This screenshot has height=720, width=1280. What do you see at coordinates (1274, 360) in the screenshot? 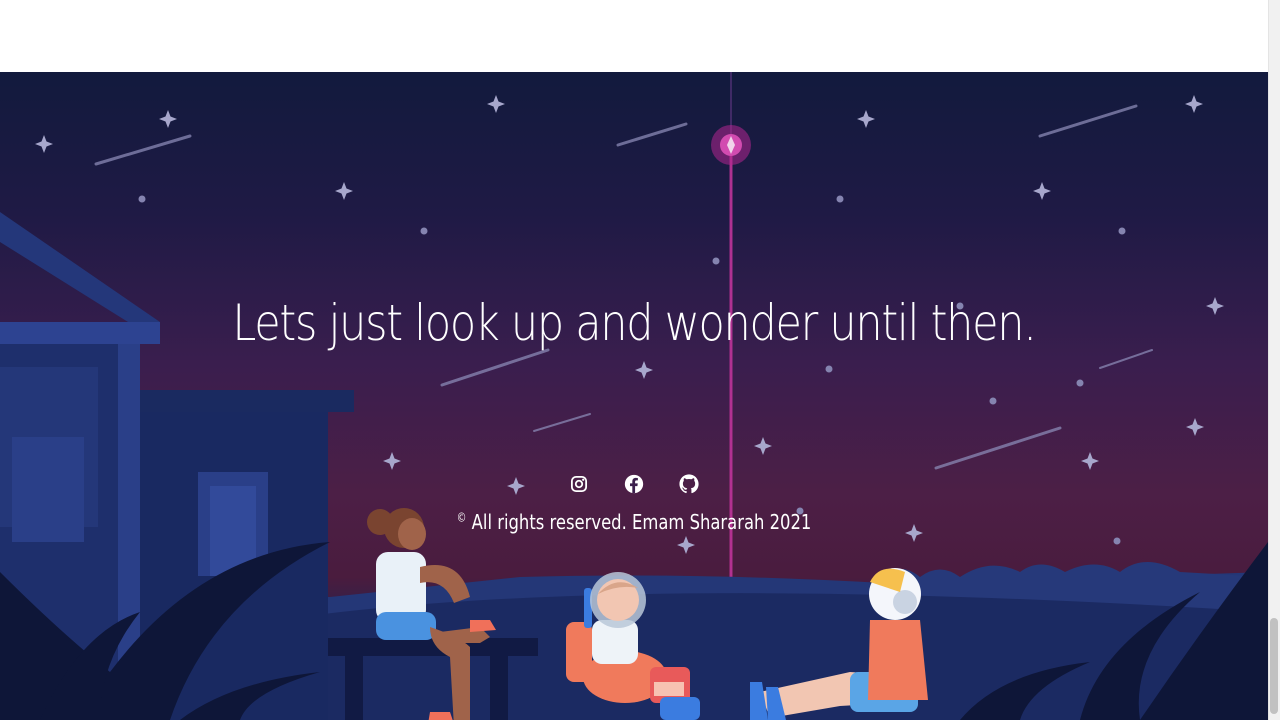
I see `page-scrollbar` at bounding box center [1274, 360].